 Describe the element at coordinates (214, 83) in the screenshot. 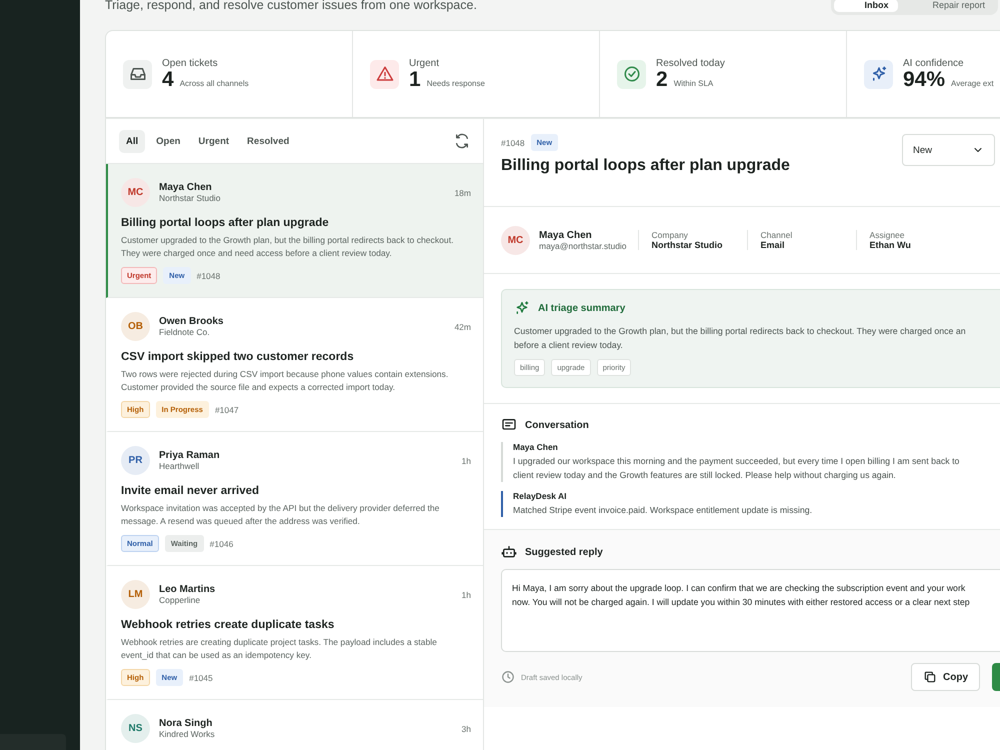

I see `stat-note: Across all channels` at that location.